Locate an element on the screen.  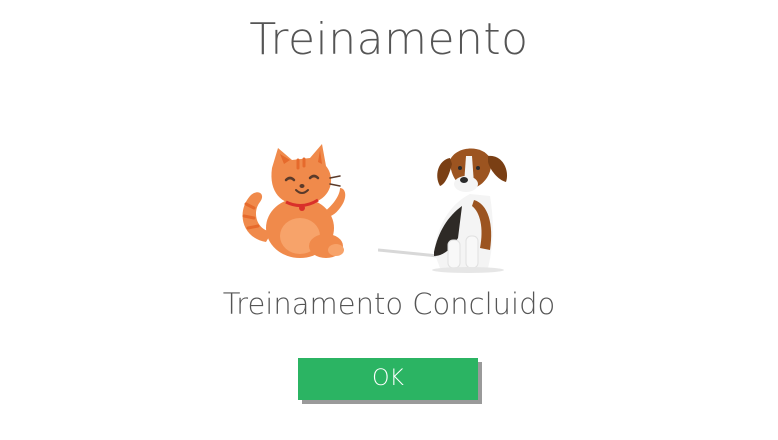
pets-illustration is located at coordinates (385, 204).